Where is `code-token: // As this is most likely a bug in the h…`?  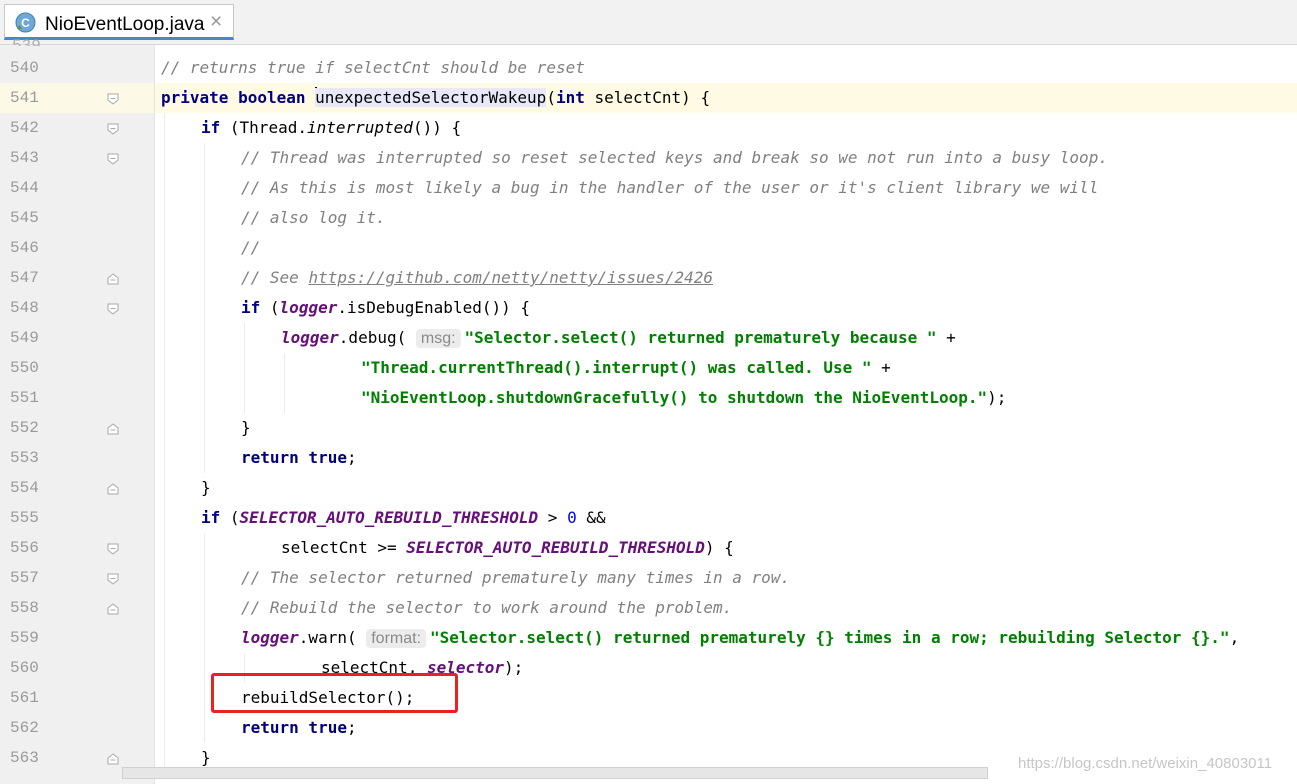
code-token: // As this is most likely a bug in the h… is located at coordinates (670, 187).